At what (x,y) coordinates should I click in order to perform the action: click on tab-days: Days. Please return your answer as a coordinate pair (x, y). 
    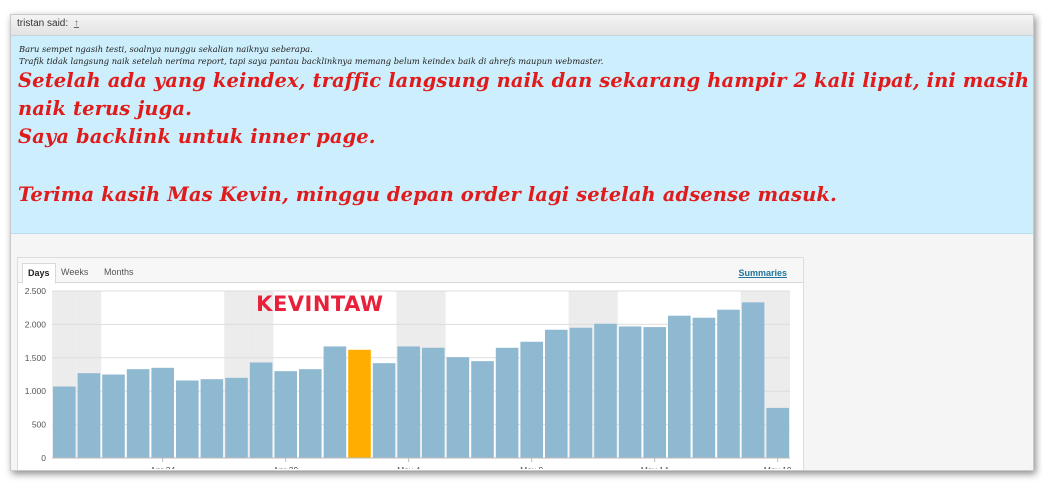
    Looking at the image, I should click on (39, 273).